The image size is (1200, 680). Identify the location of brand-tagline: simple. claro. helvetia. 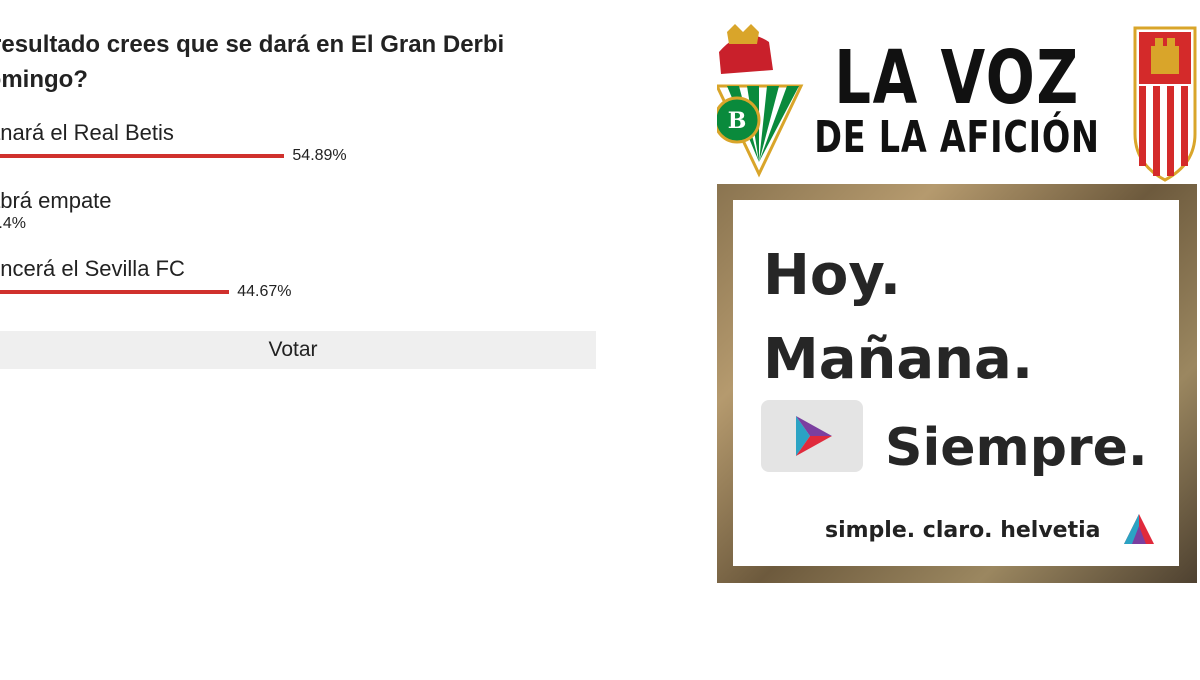
(963, 530).